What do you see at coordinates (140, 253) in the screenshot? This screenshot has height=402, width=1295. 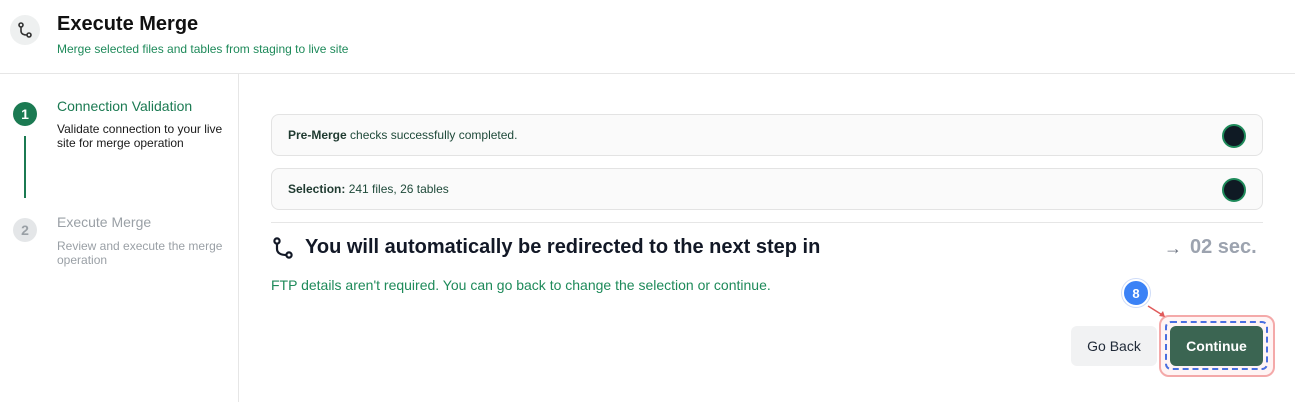 I see `step-2-description: Review and execute the merge operation` at bounding box center [140, 253].